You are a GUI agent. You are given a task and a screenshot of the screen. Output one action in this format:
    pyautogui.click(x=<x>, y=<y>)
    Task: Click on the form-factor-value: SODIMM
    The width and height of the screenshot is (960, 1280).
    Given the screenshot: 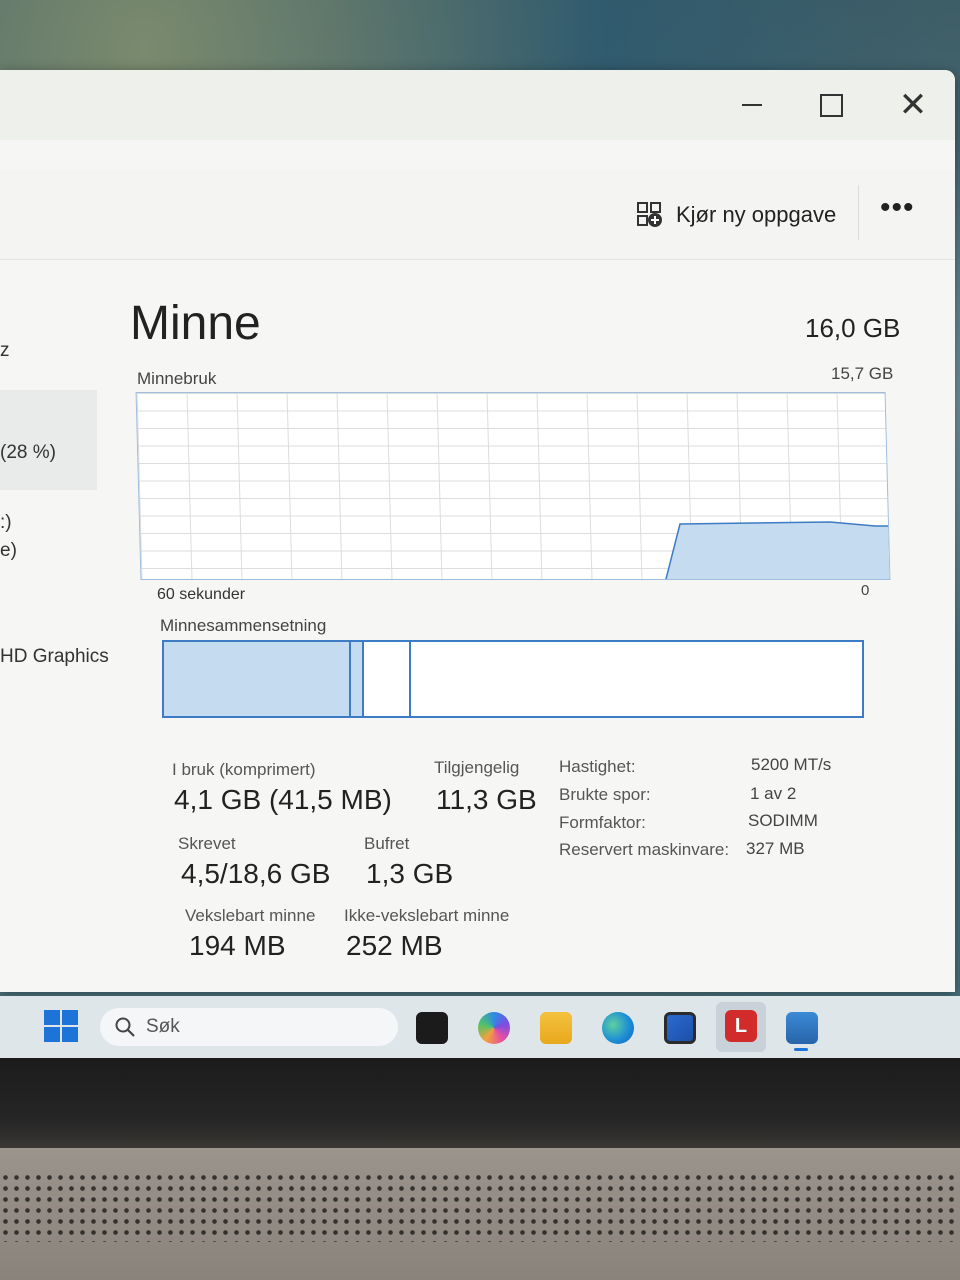 What is the action you would take?
    pyautogui.click(x=783, y=820)
    